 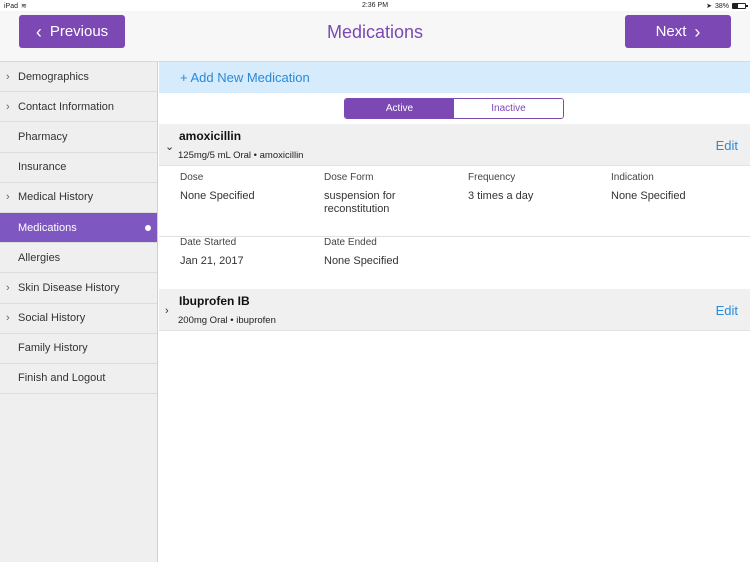 I want to click on sidebar-item-label: Allergies, so click(x=39, y=257).